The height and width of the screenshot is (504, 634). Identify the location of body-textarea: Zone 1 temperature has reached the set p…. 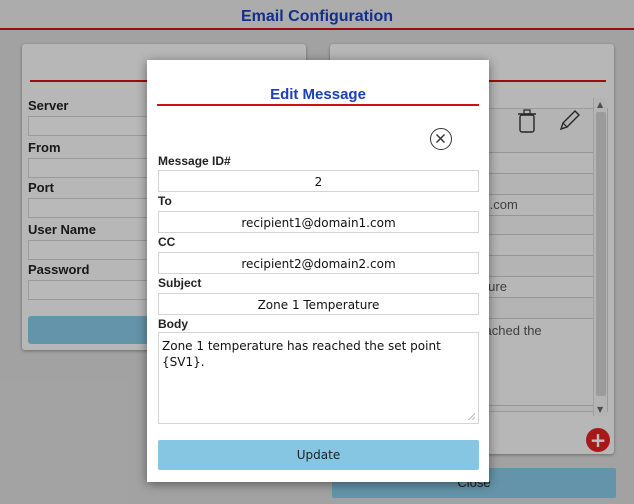
(318, 378).